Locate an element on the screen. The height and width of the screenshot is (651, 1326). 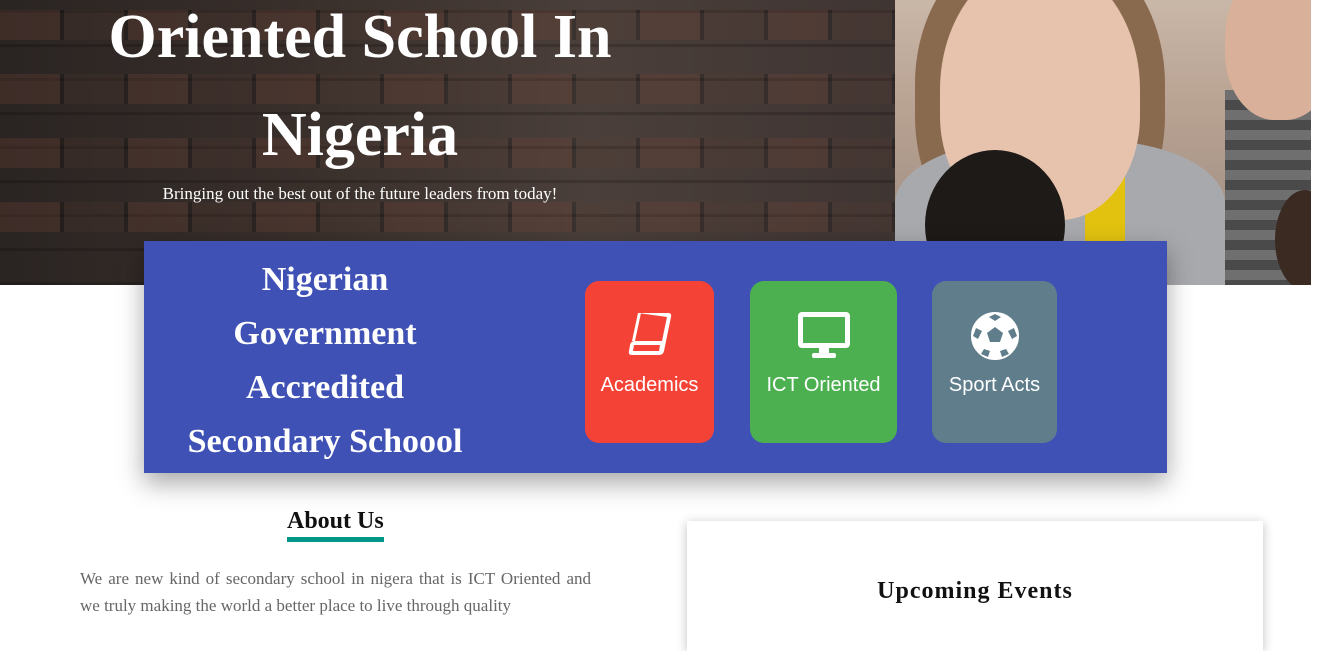
hero-title-line1: Oriented School In is located at coordinates (360, 37).